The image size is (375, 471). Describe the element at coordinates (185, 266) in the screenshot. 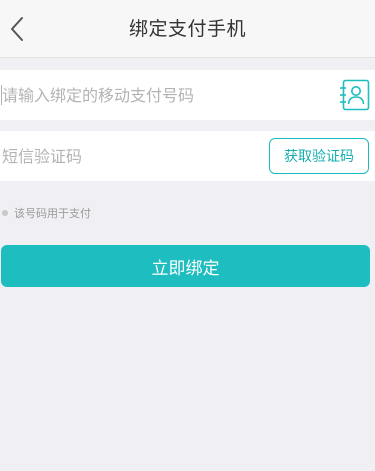

I see `bind-now-button: 立即绑定` at that location.